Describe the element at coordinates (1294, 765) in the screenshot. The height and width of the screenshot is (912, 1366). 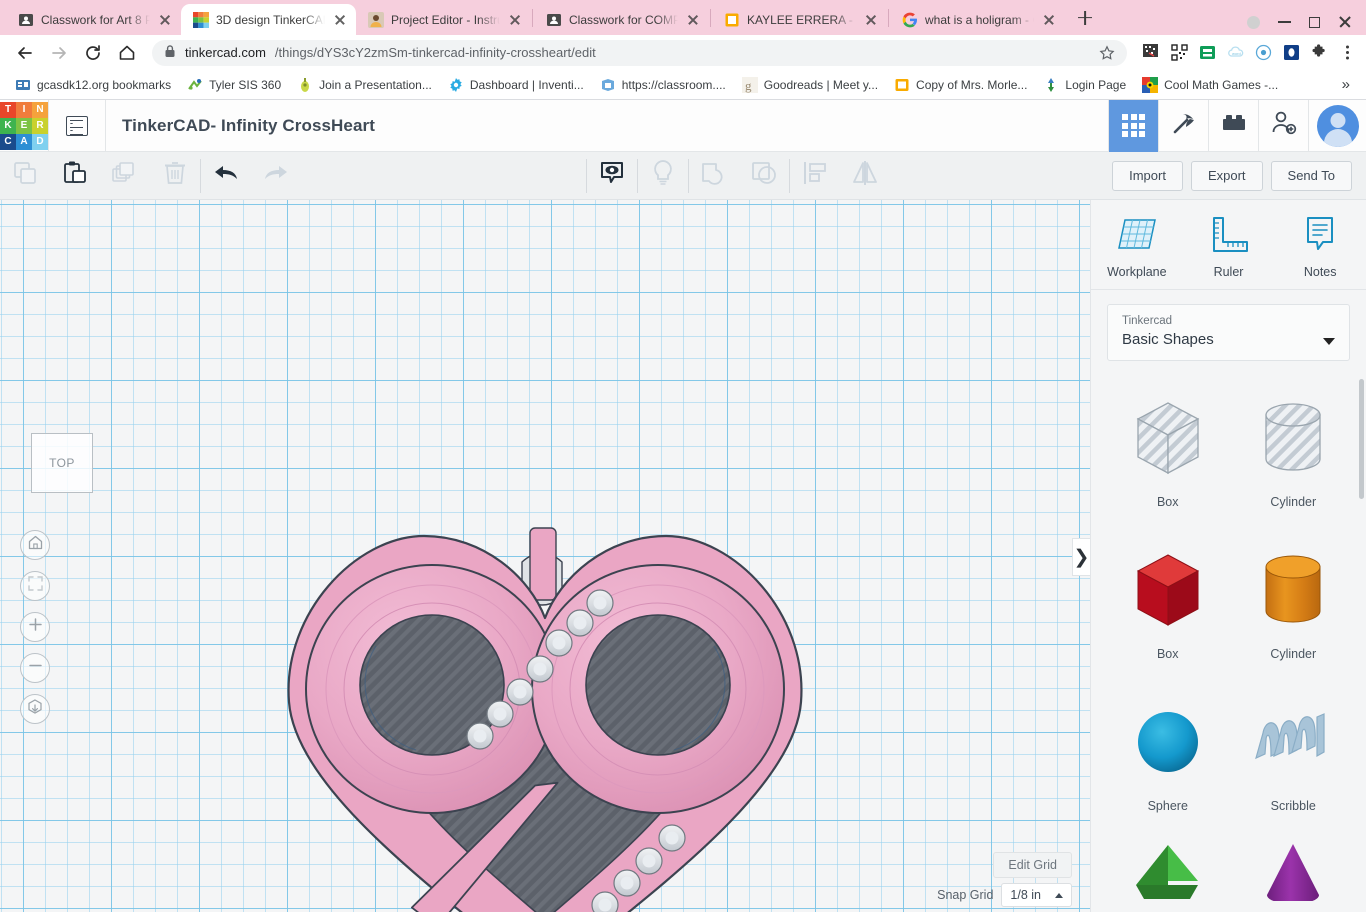
I see `shape-item-scribble: Scribble` at that location.